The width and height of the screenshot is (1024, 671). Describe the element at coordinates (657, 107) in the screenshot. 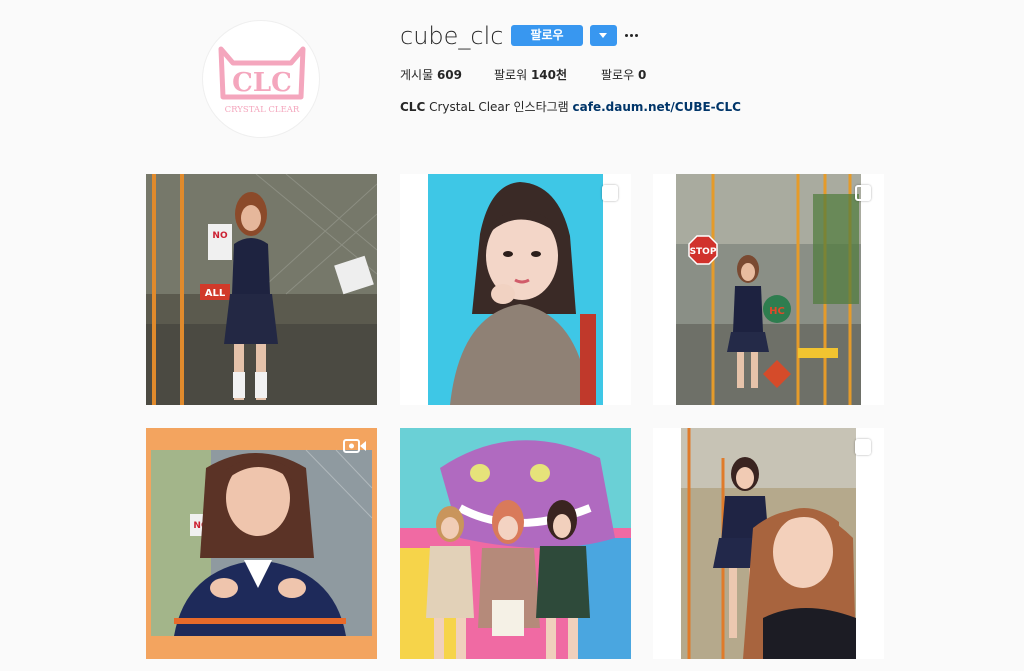

I see `bio-link: cafe.daum.net/CUBE-CLC` at that location.